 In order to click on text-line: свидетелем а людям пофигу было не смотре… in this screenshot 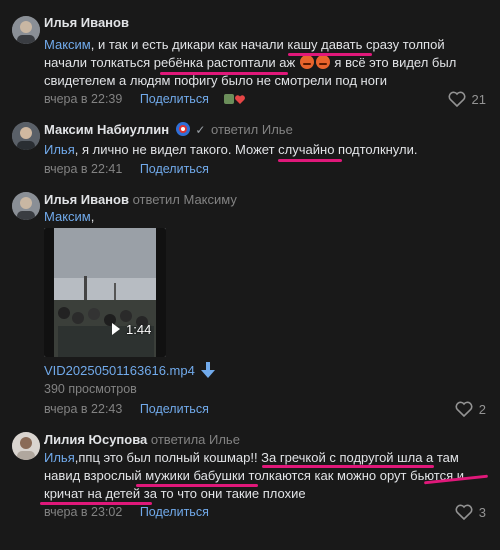, I will do `click(215, 80)`.